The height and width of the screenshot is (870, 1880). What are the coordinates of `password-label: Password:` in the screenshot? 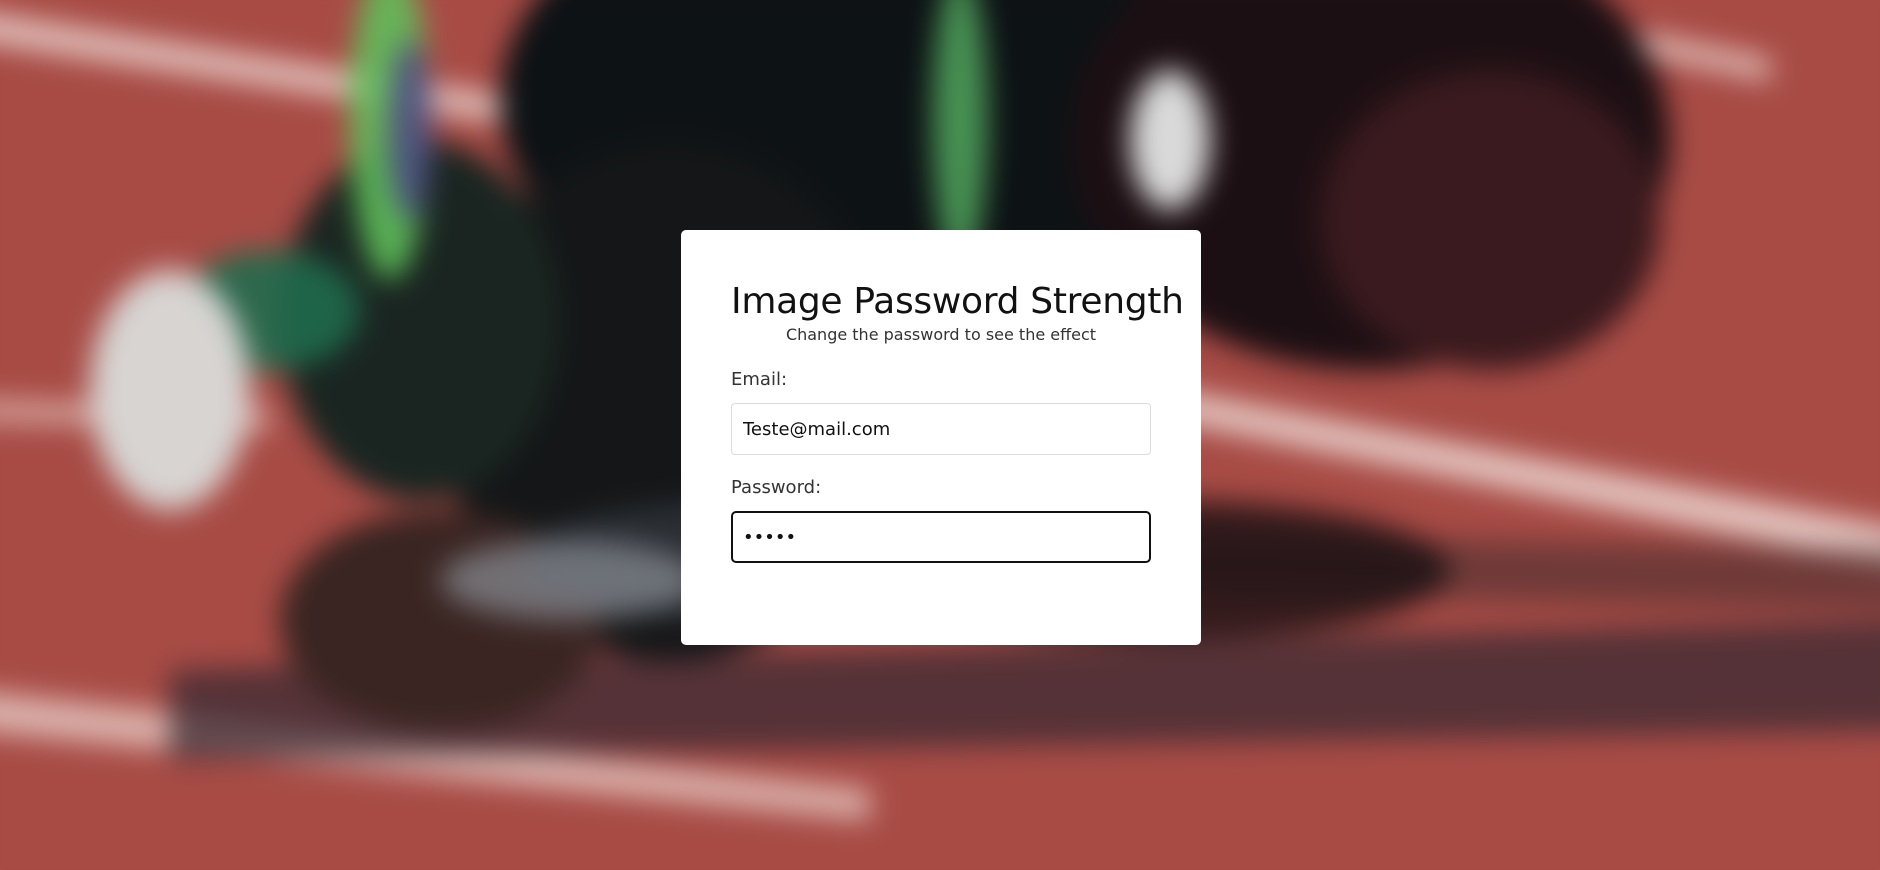 It's located at (776, 487).